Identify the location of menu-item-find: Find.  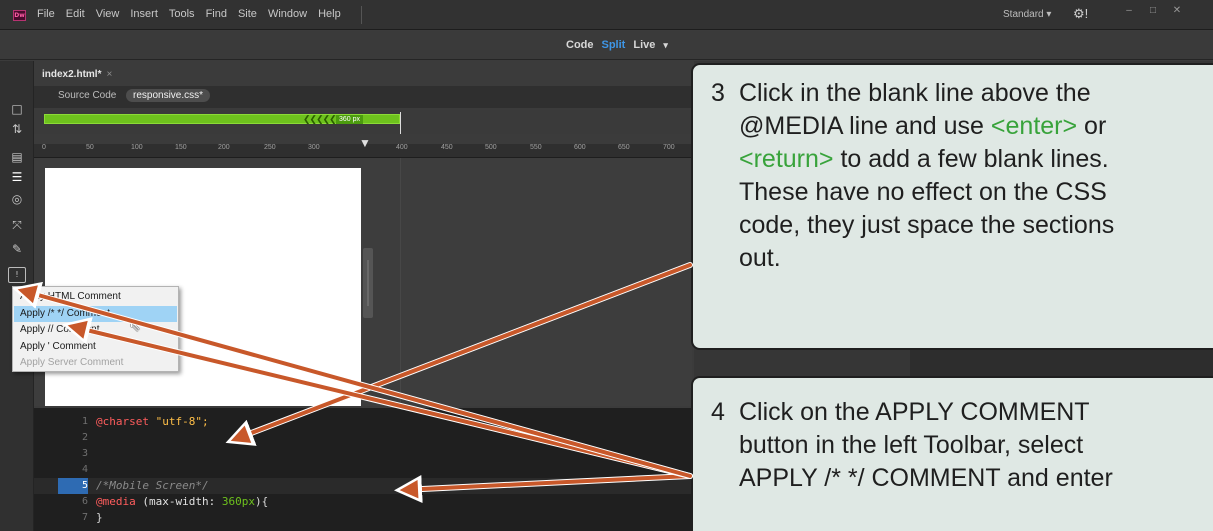
(216, 14).